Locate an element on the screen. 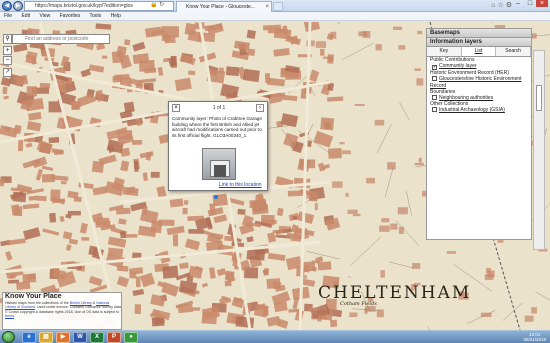  system-tray: 12:01 06/01/2018 is located at coordinates (534, 337).